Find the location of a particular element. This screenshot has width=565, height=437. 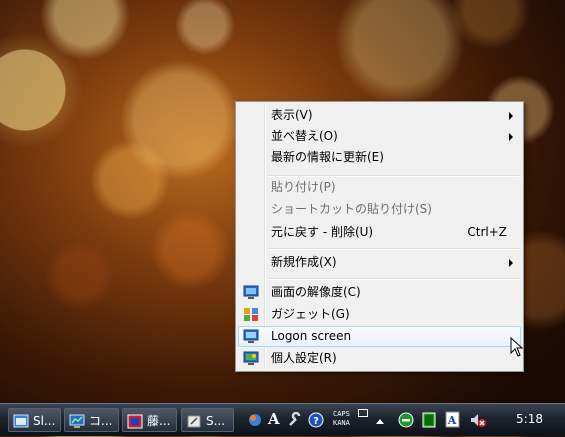

tools-icon is located at coordinates (295, 421).